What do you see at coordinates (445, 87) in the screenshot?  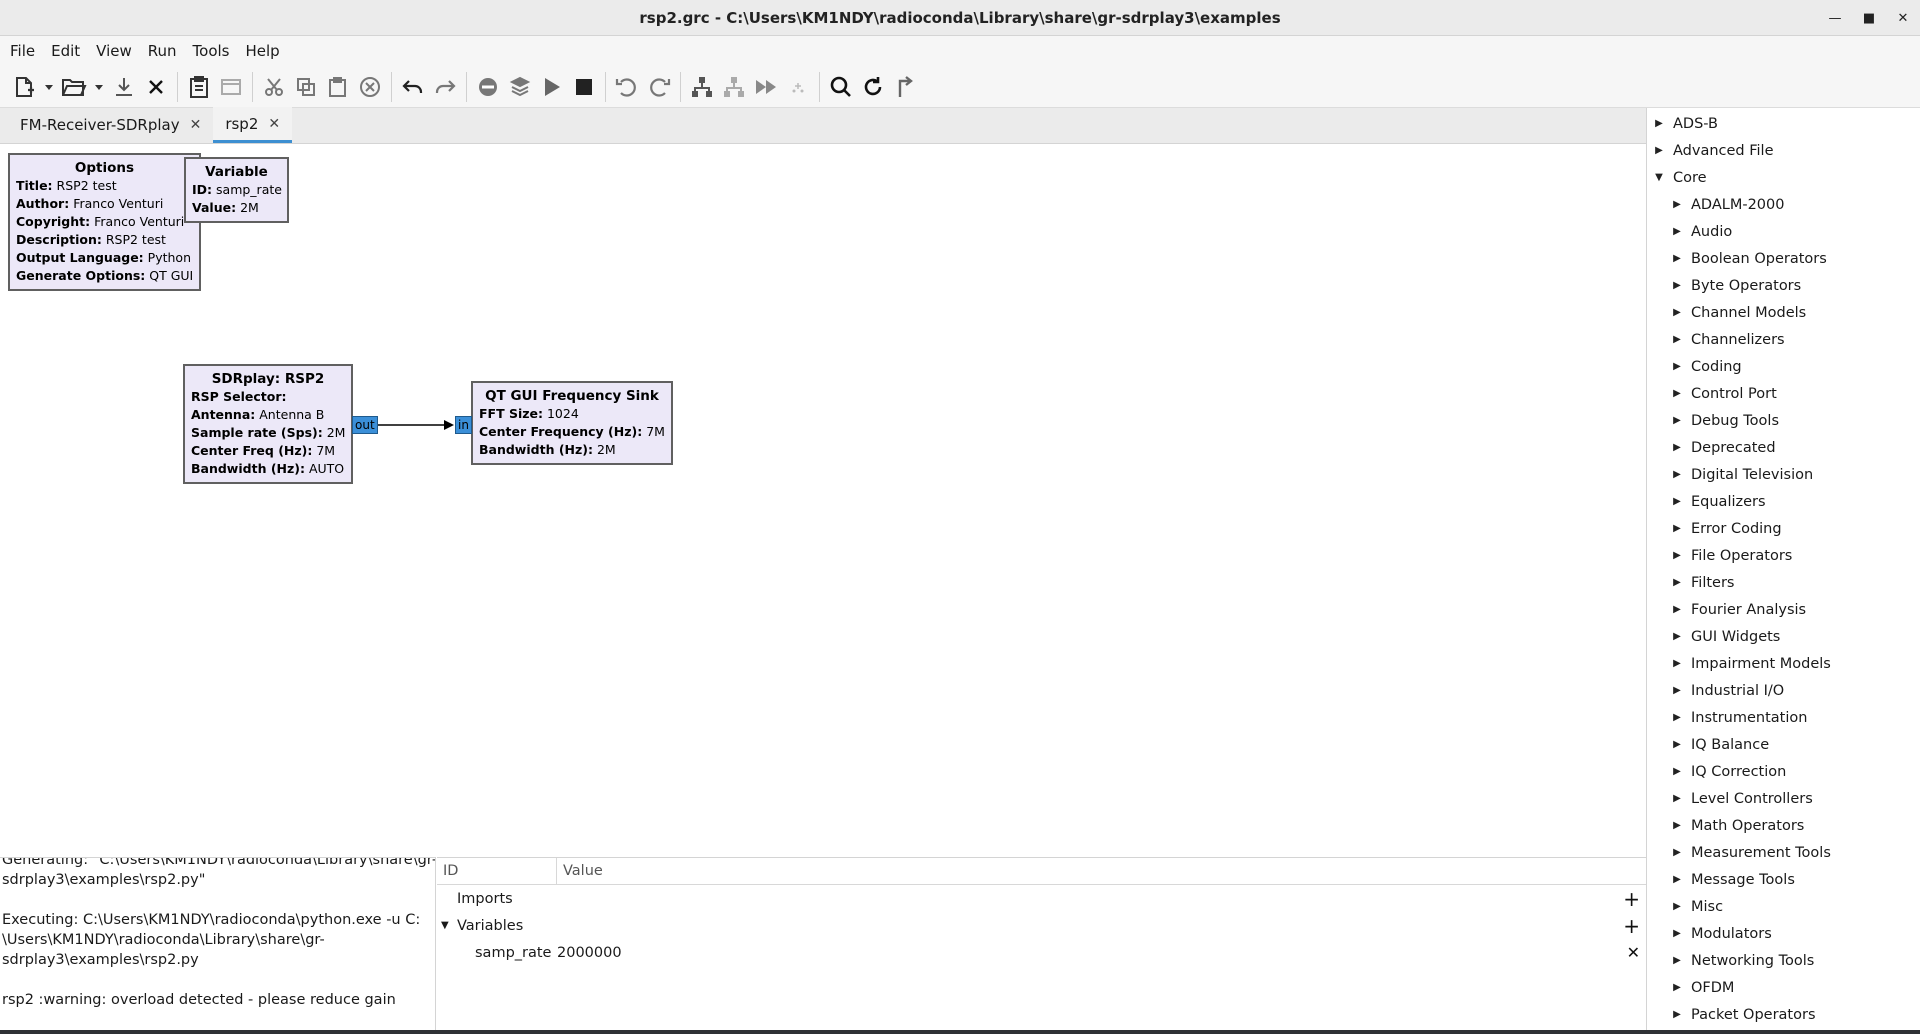 I see `redo-icon` at bounding box center [445, 87].